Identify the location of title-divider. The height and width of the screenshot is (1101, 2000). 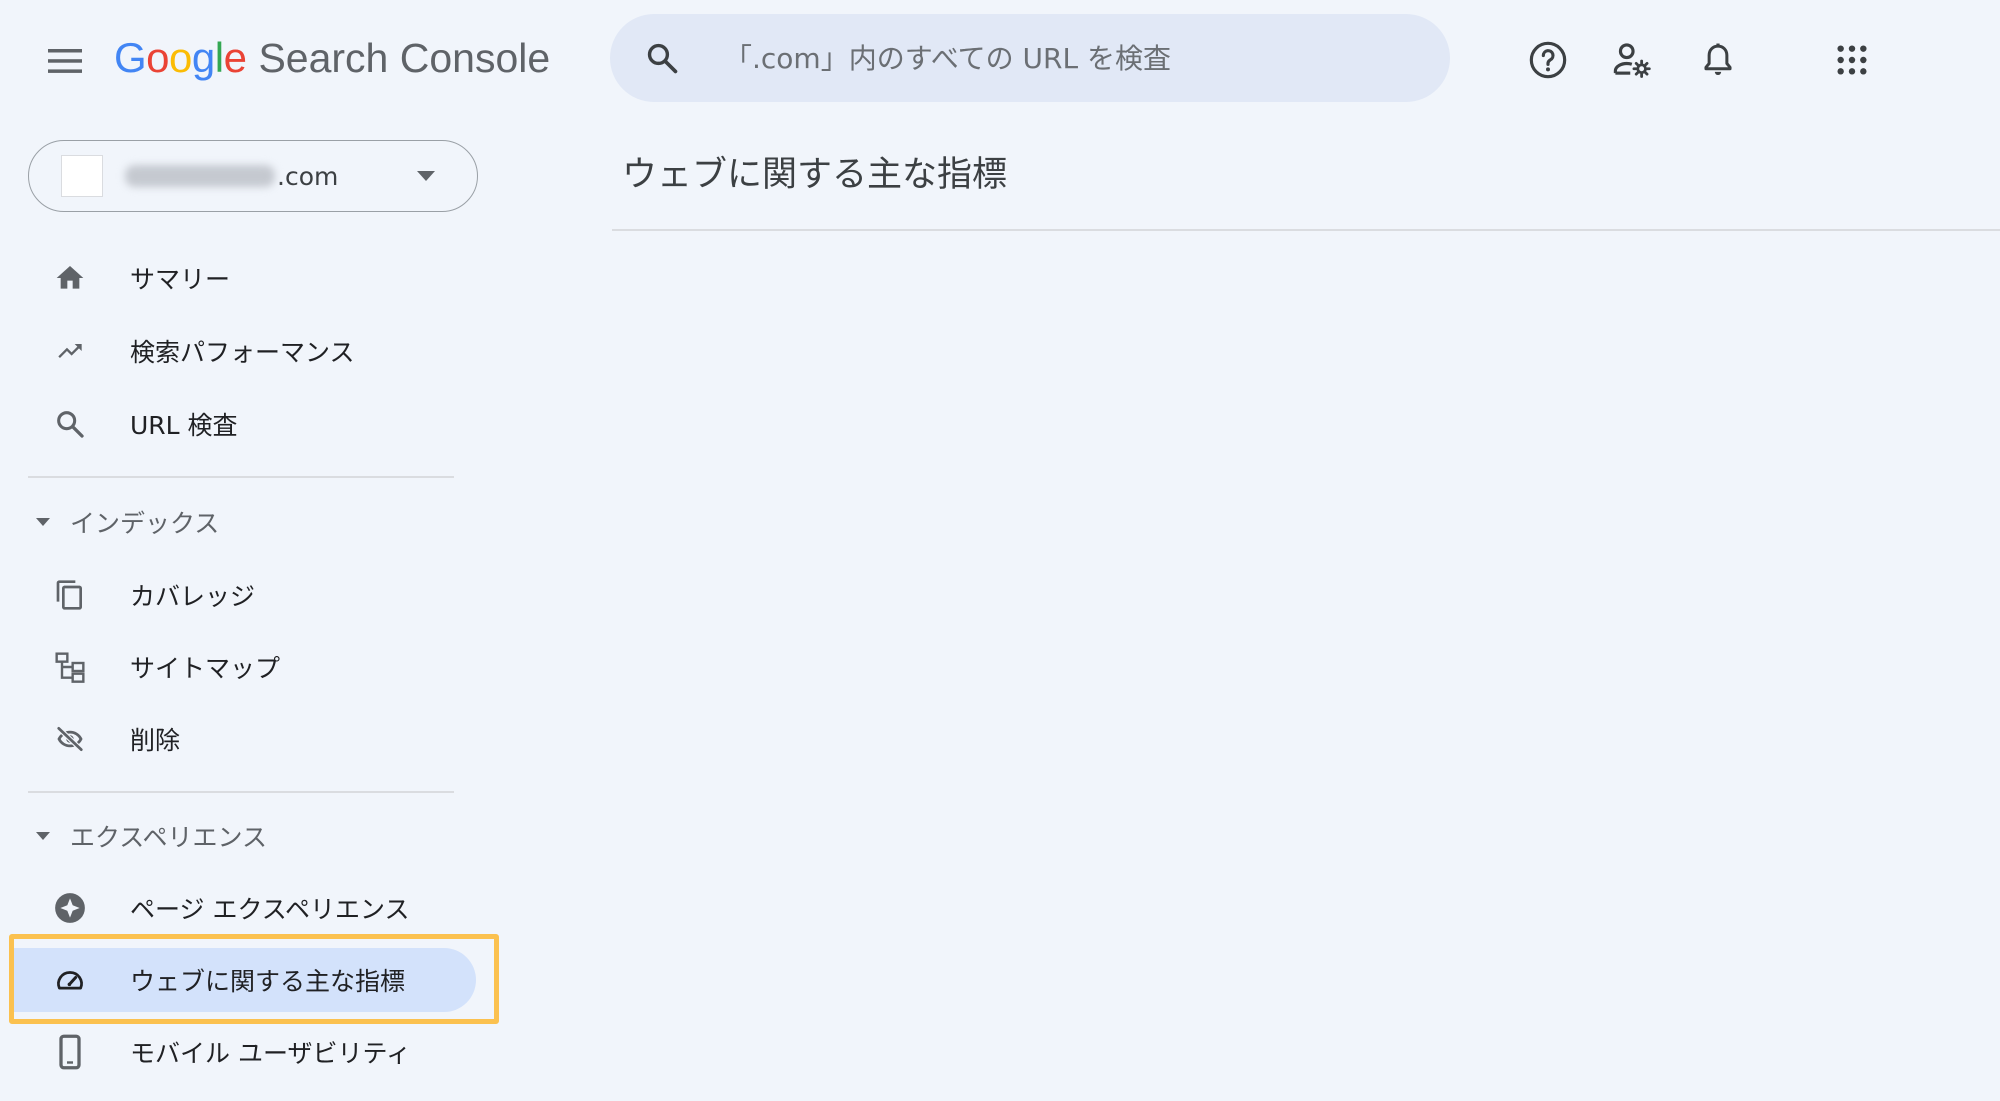
(1306, 230).